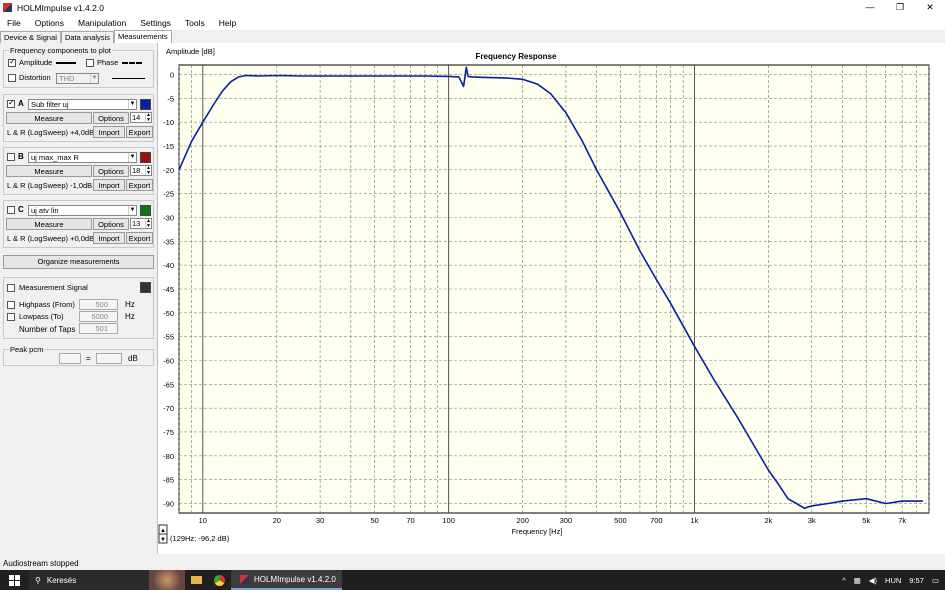  What do you see at coordinates (49, 171) in the screenshot?
I see `measurement-b-measure-button: Measure` at bounding box center [49, 171].